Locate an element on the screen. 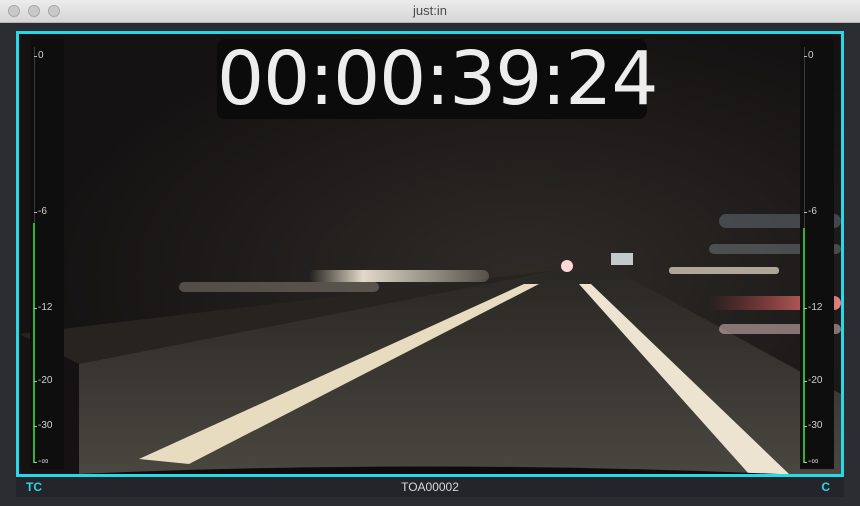 The height and width of the screenshot is (506, 860). clip-name: TOA00002 is located at coordinates (430, 487).